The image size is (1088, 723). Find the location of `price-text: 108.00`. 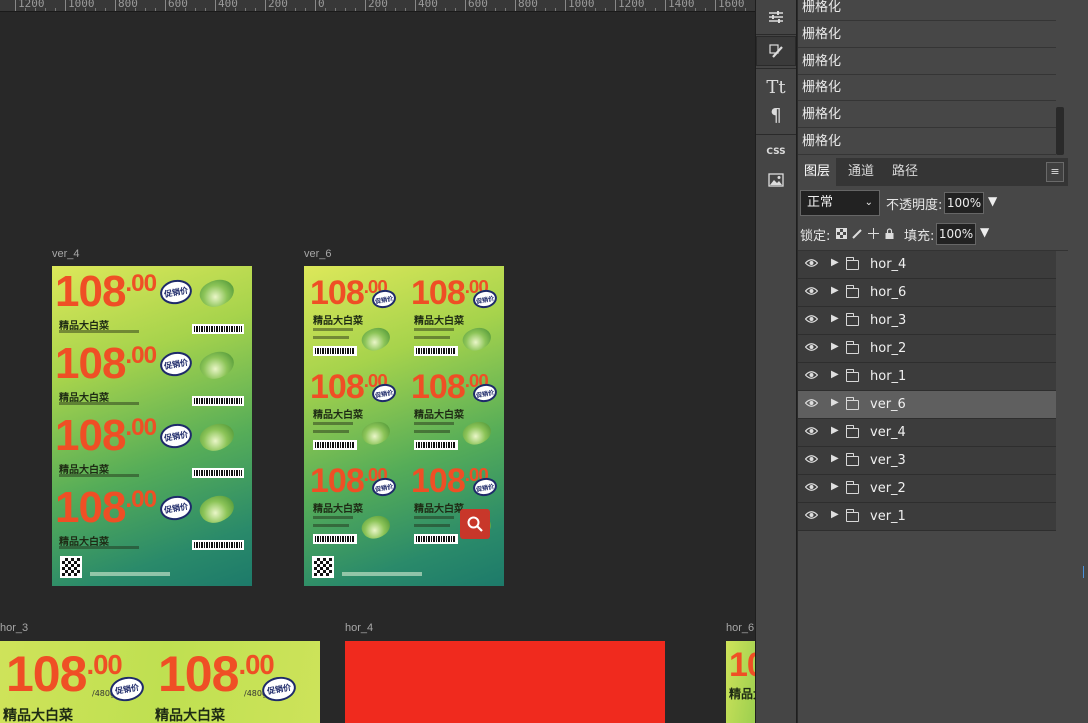

price-text: 108.00 is located at coordinates (106, 435).